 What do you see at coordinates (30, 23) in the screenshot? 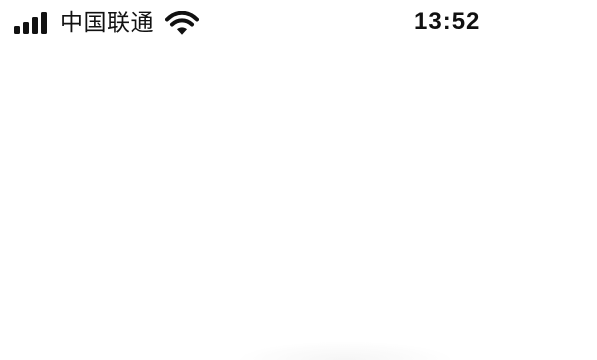
I see `cellular-signal-icon` at bounding box center [30, 23].